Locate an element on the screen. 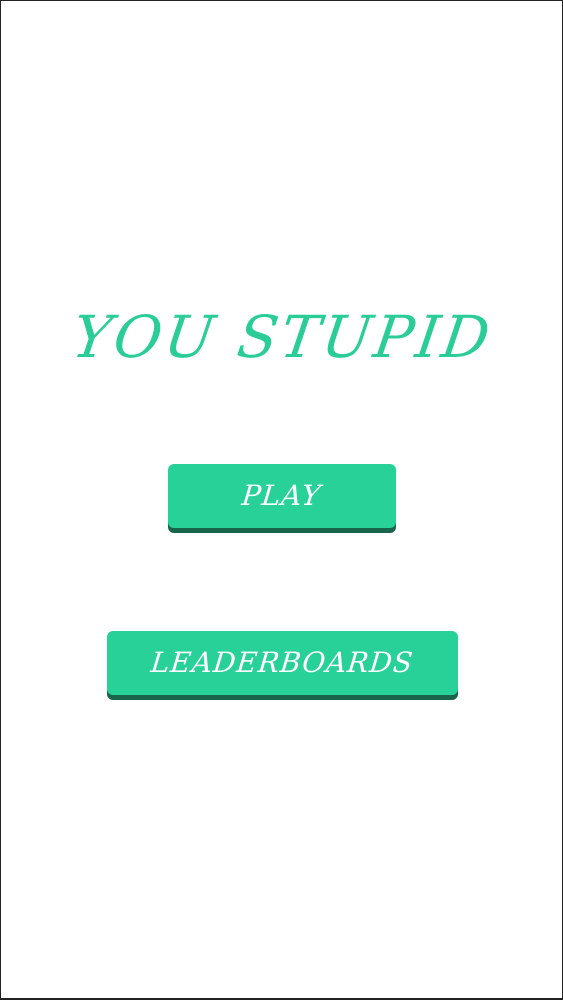  leaderboards-button-label: LEADERBOARDS is located at coordinates (282, 662).